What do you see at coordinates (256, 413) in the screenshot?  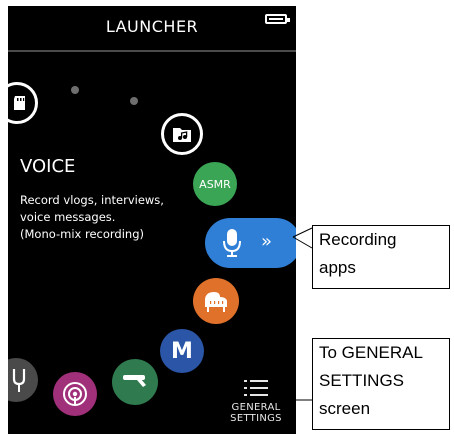 I see `general-settings-label: GENERAL SETTINGS` at bounding box center [256, 413].